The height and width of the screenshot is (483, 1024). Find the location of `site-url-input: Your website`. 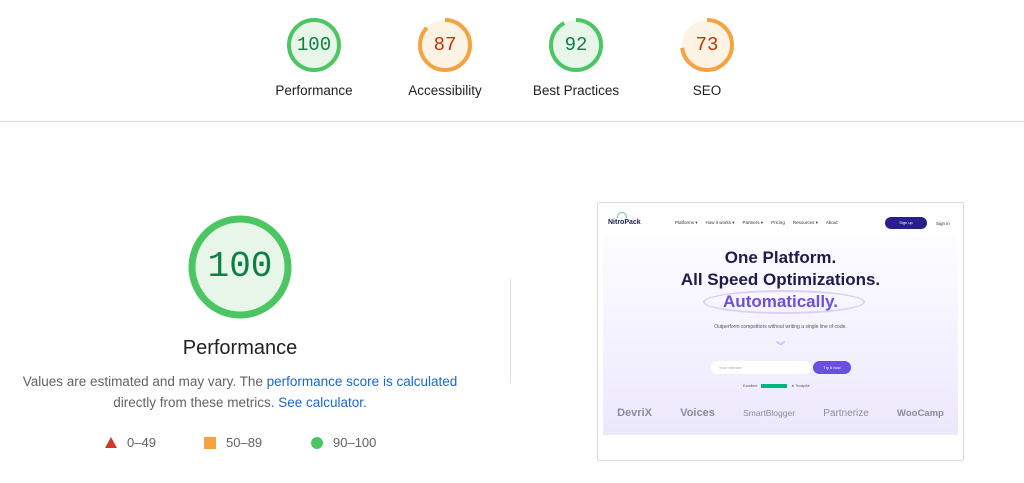

site-url-input: Your website is located at coordinates (761, 367).